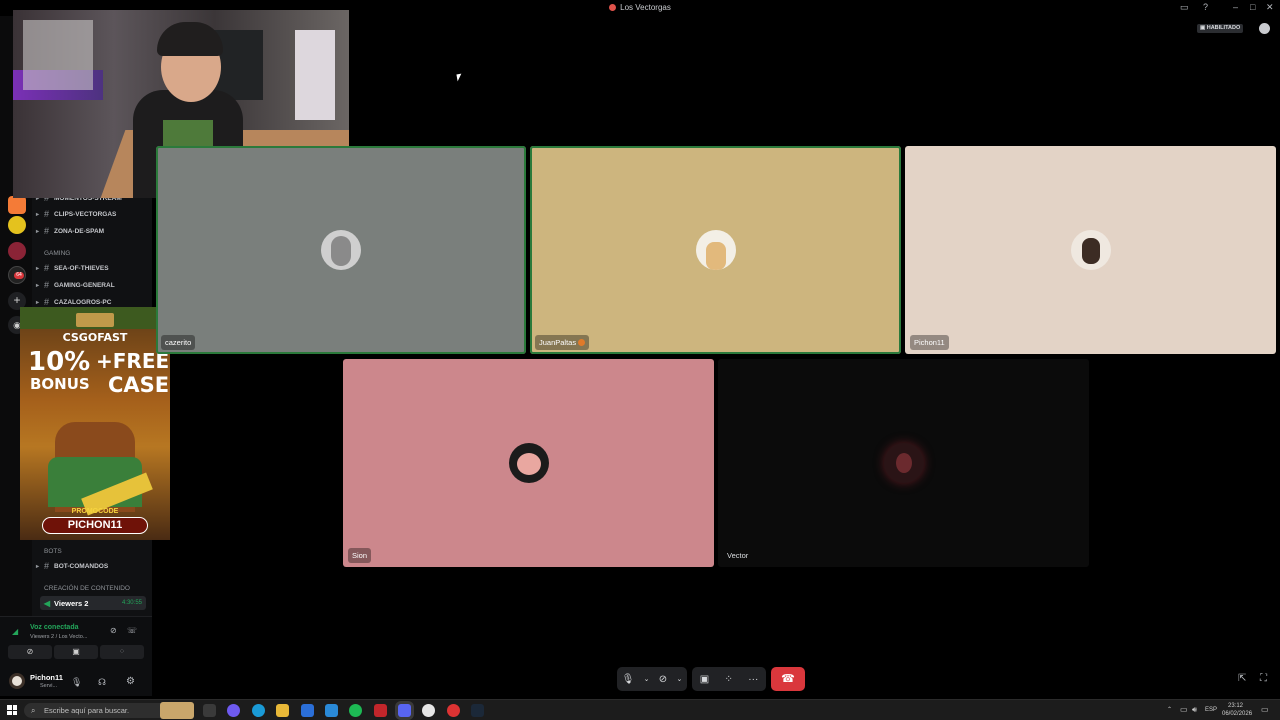 This screenshot has height=720, width=1280. I want to click on headphones-icon: ☊, so click(102, 682).